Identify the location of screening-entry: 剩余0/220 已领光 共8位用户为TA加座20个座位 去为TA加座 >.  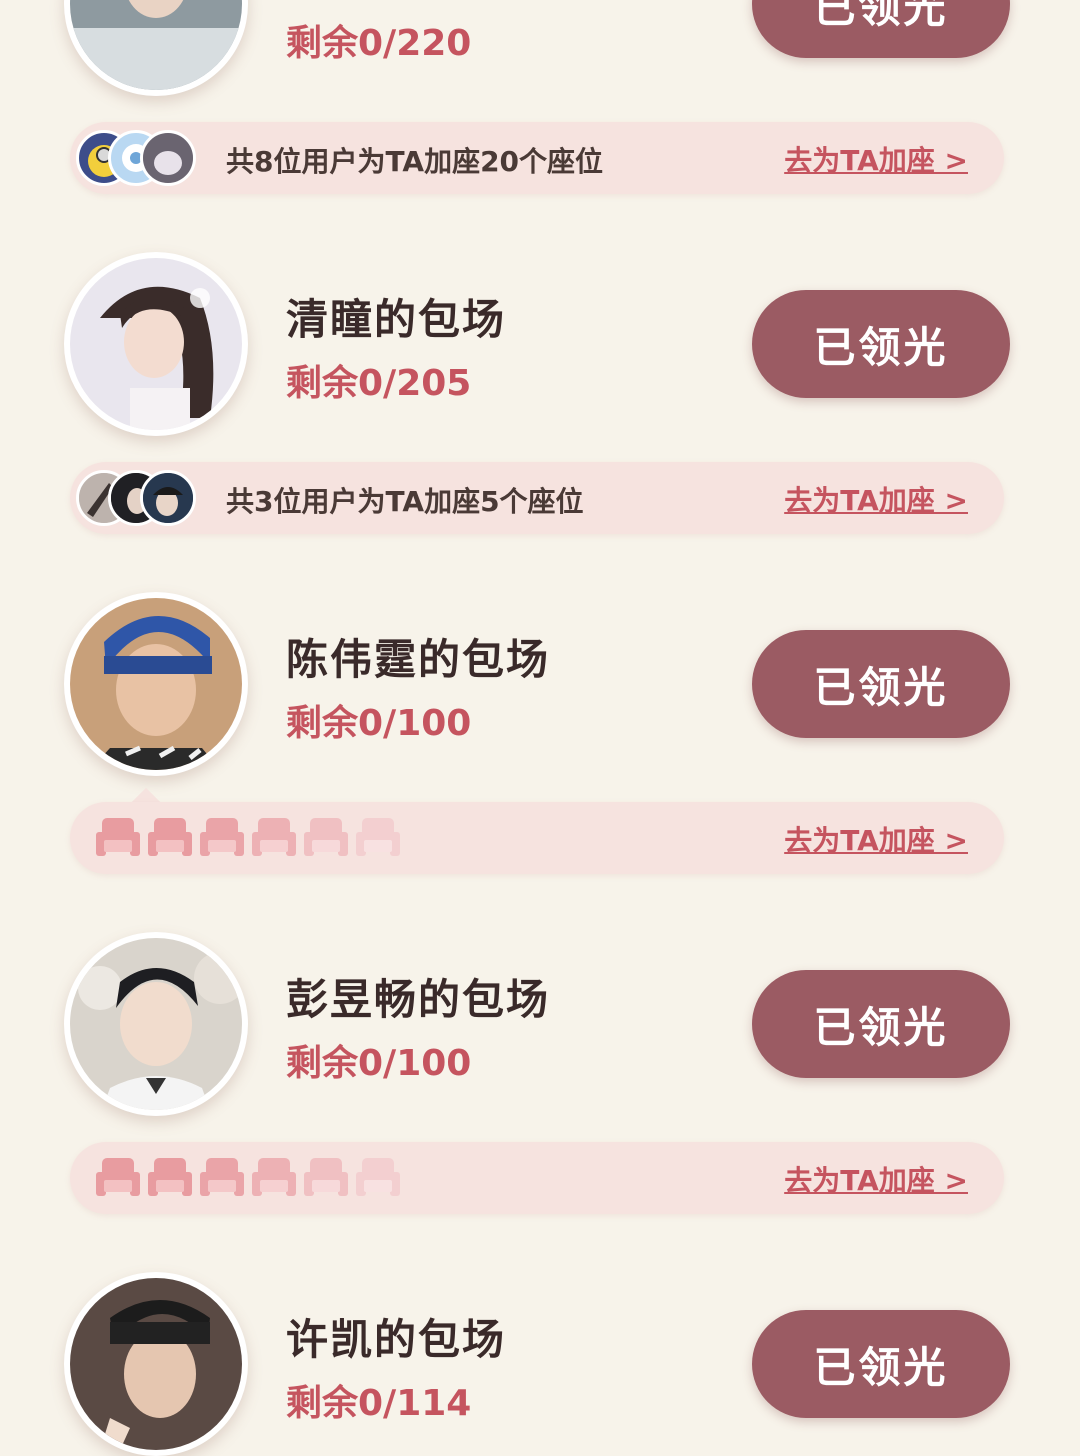
(540, 97).